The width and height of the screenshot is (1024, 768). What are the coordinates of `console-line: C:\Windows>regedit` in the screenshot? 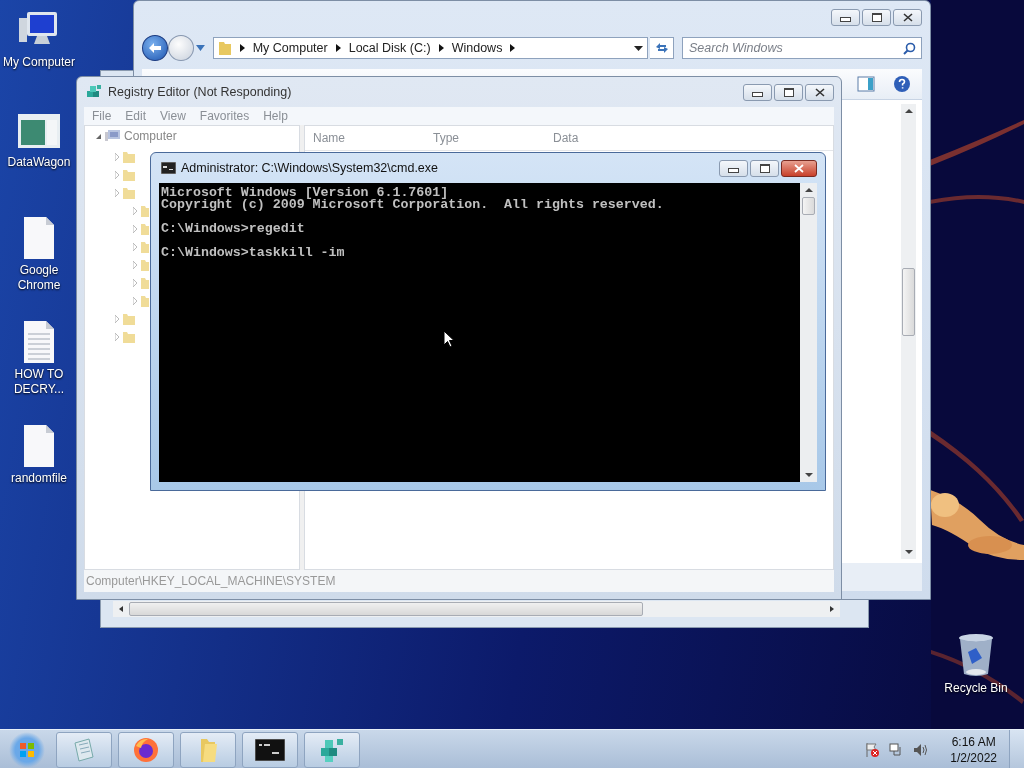 It's located at (233, 229).